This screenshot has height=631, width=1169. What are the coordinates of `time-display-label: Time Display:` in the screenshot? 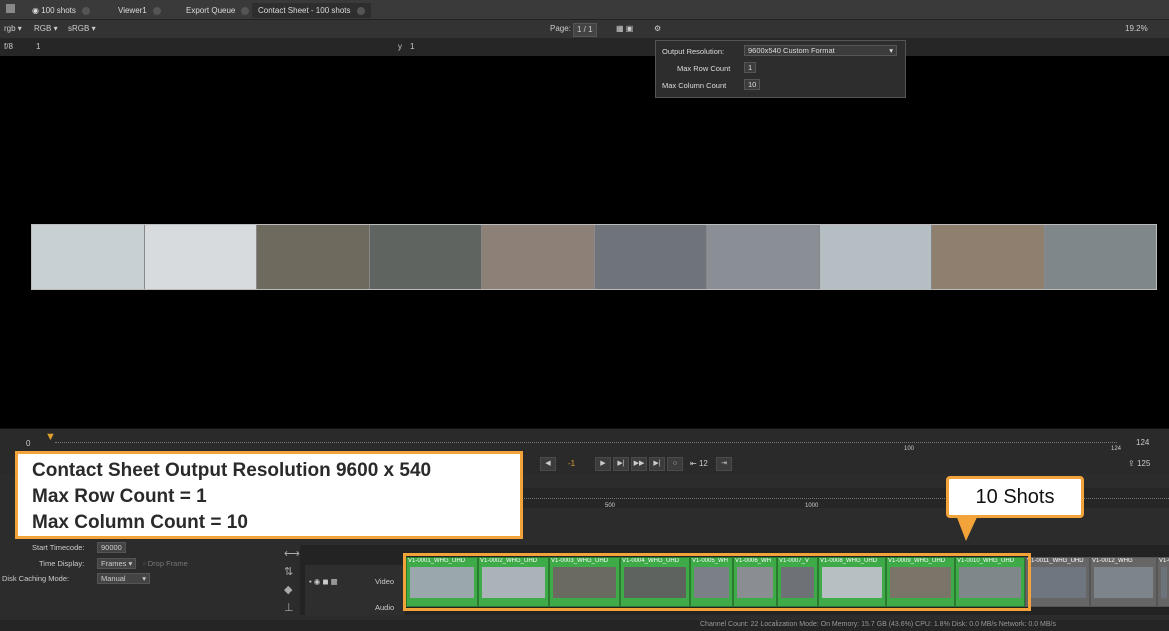 It's located at (62, 563).